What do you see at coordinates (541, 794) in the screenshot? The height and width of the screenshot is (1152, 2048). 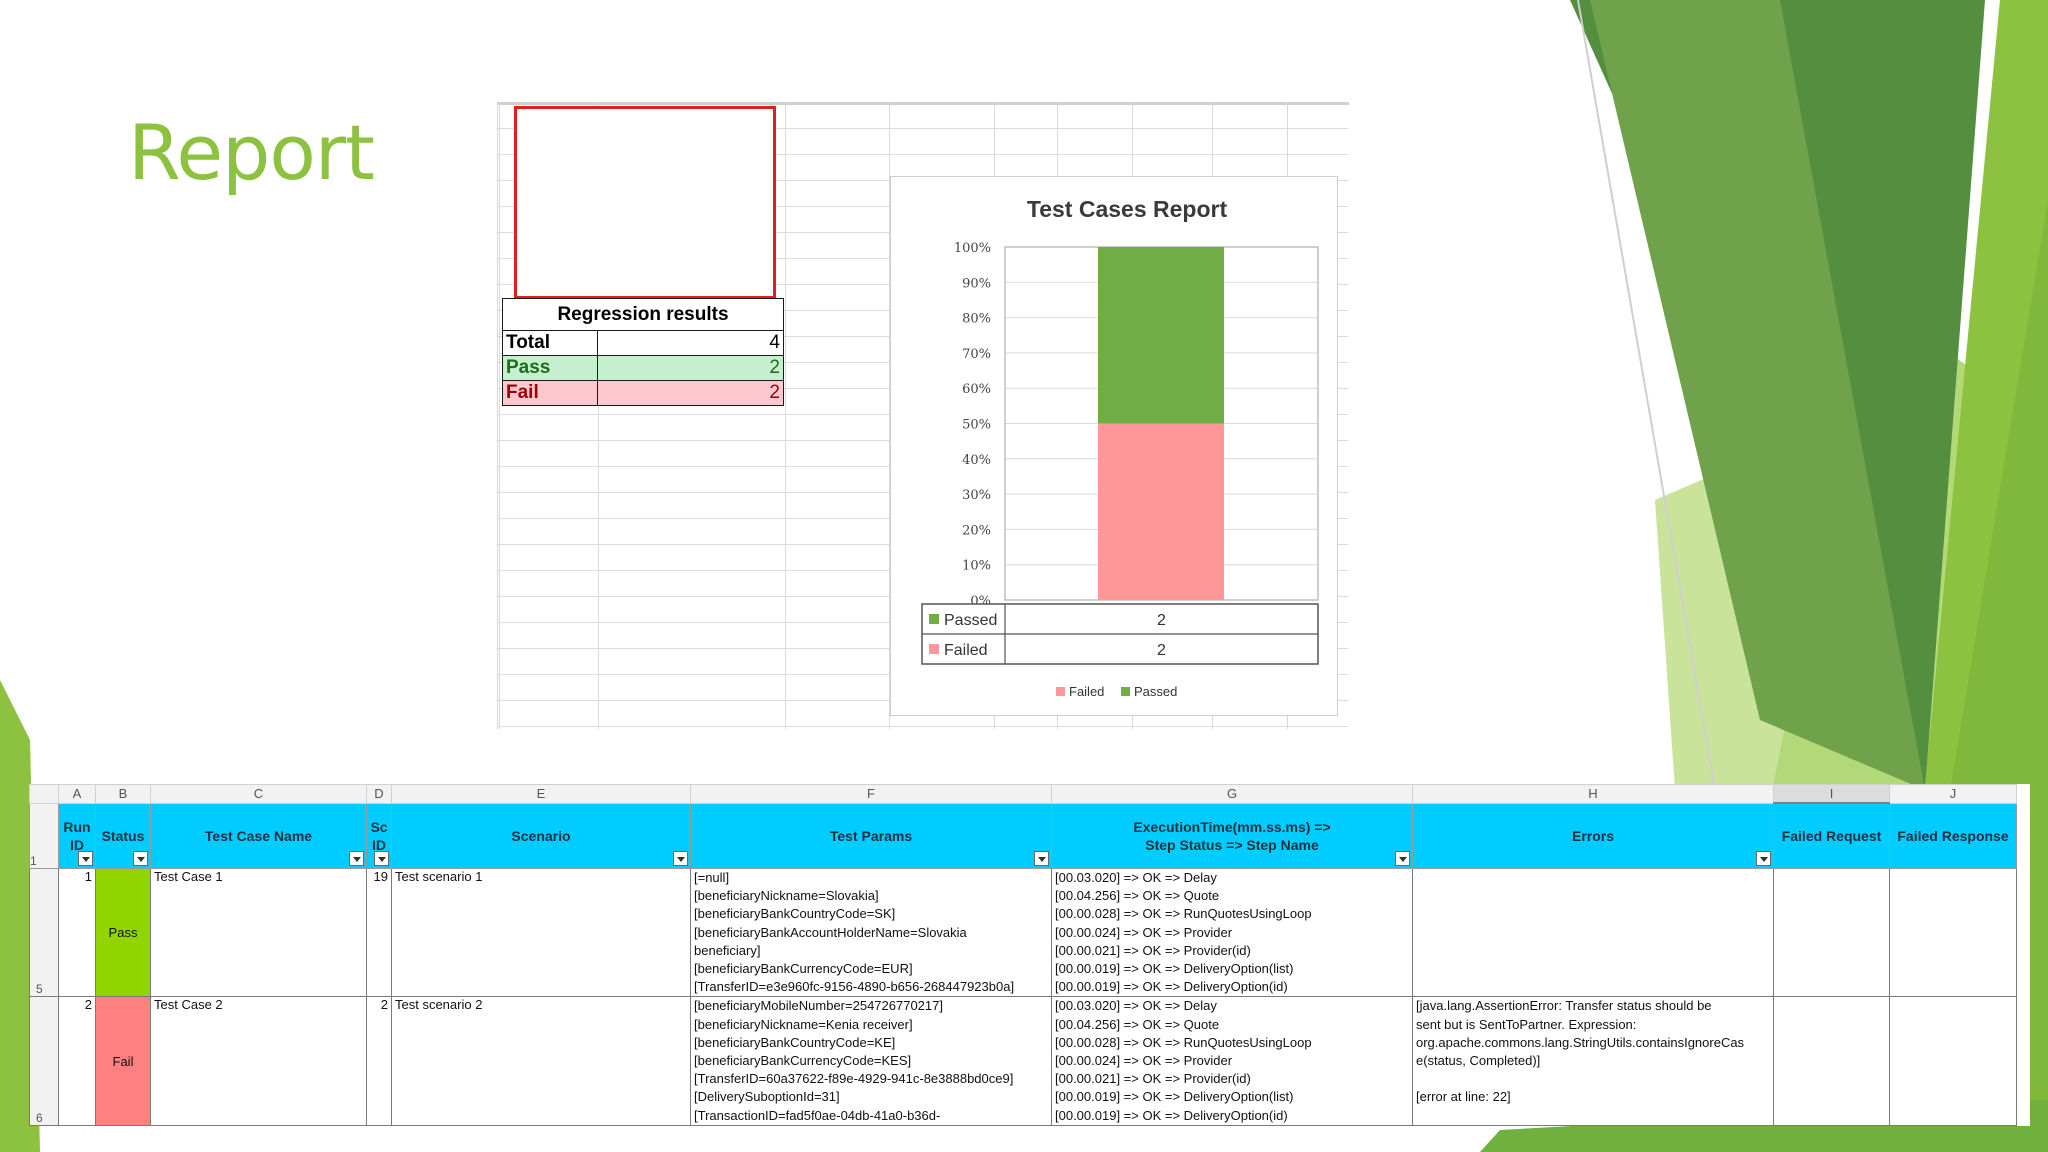 I see `col-header-e: E` at bounding box center [541, 794].